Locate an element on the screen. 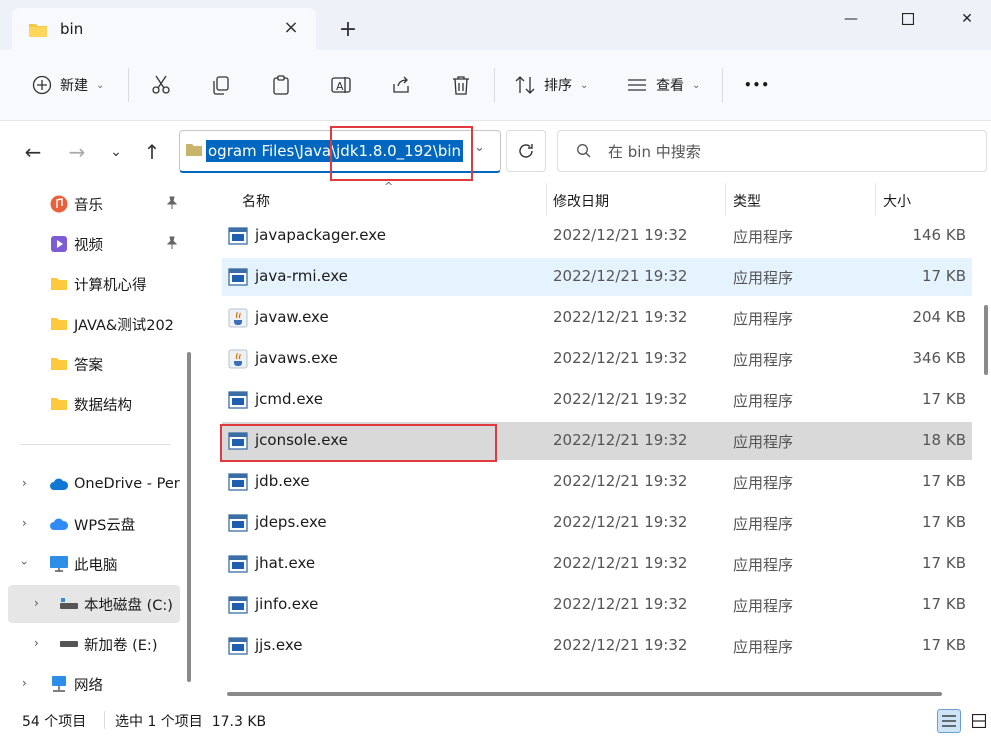  chevron-down-icon: ⌄ is located at coordinates (584, 85).